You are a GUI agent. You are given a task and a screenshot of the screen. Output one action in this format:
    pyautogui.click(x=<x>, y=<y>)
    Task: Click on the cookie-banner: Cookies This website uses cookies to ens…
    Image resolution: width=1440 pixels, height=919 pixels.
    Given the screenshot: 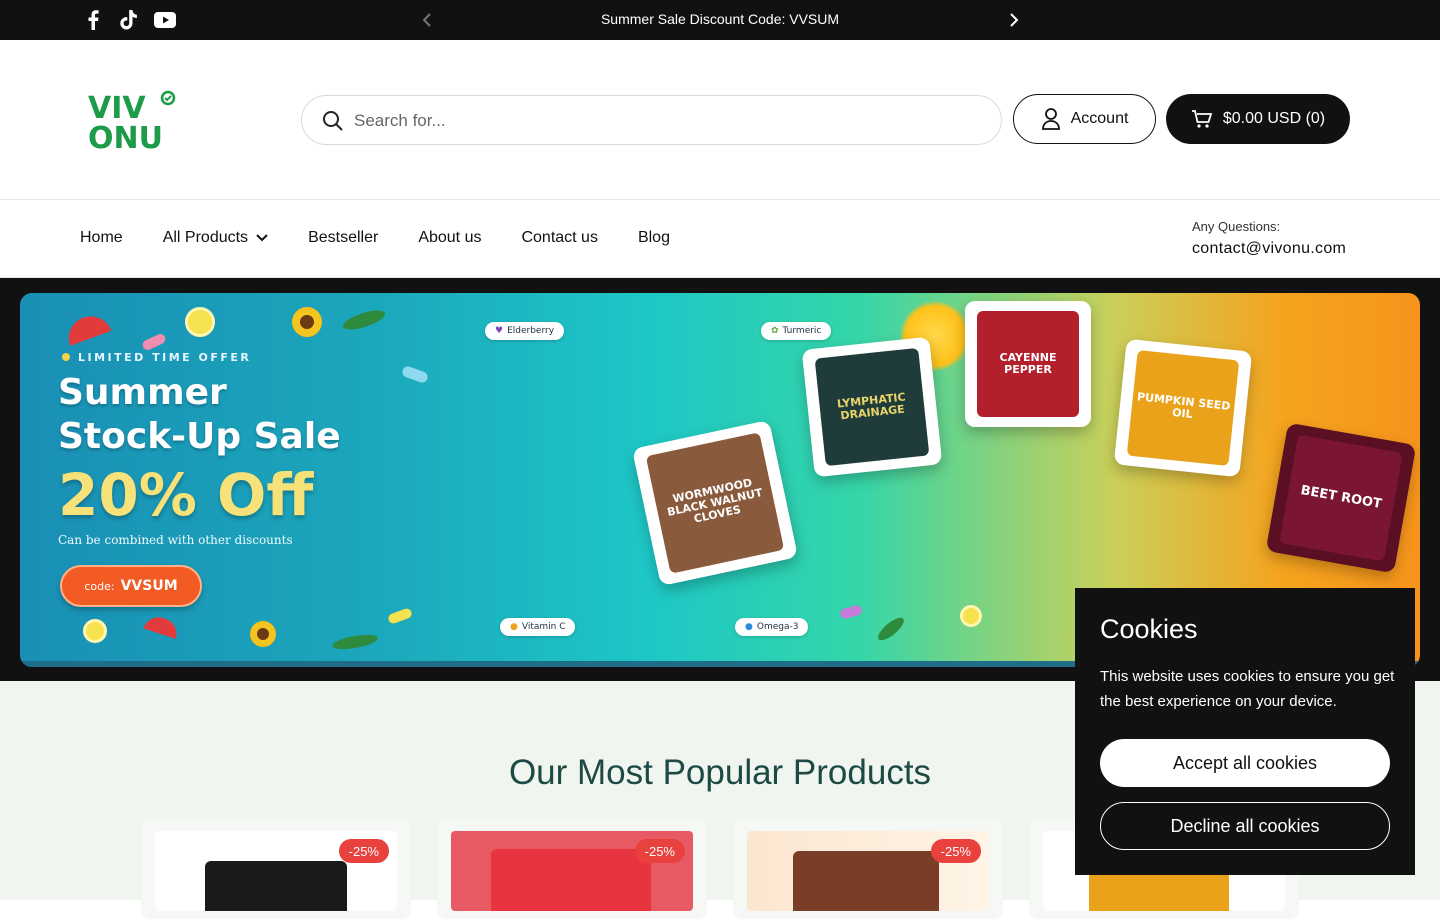 What is the action you would take?
    pyautogui.click(x=1245, y=731)
    